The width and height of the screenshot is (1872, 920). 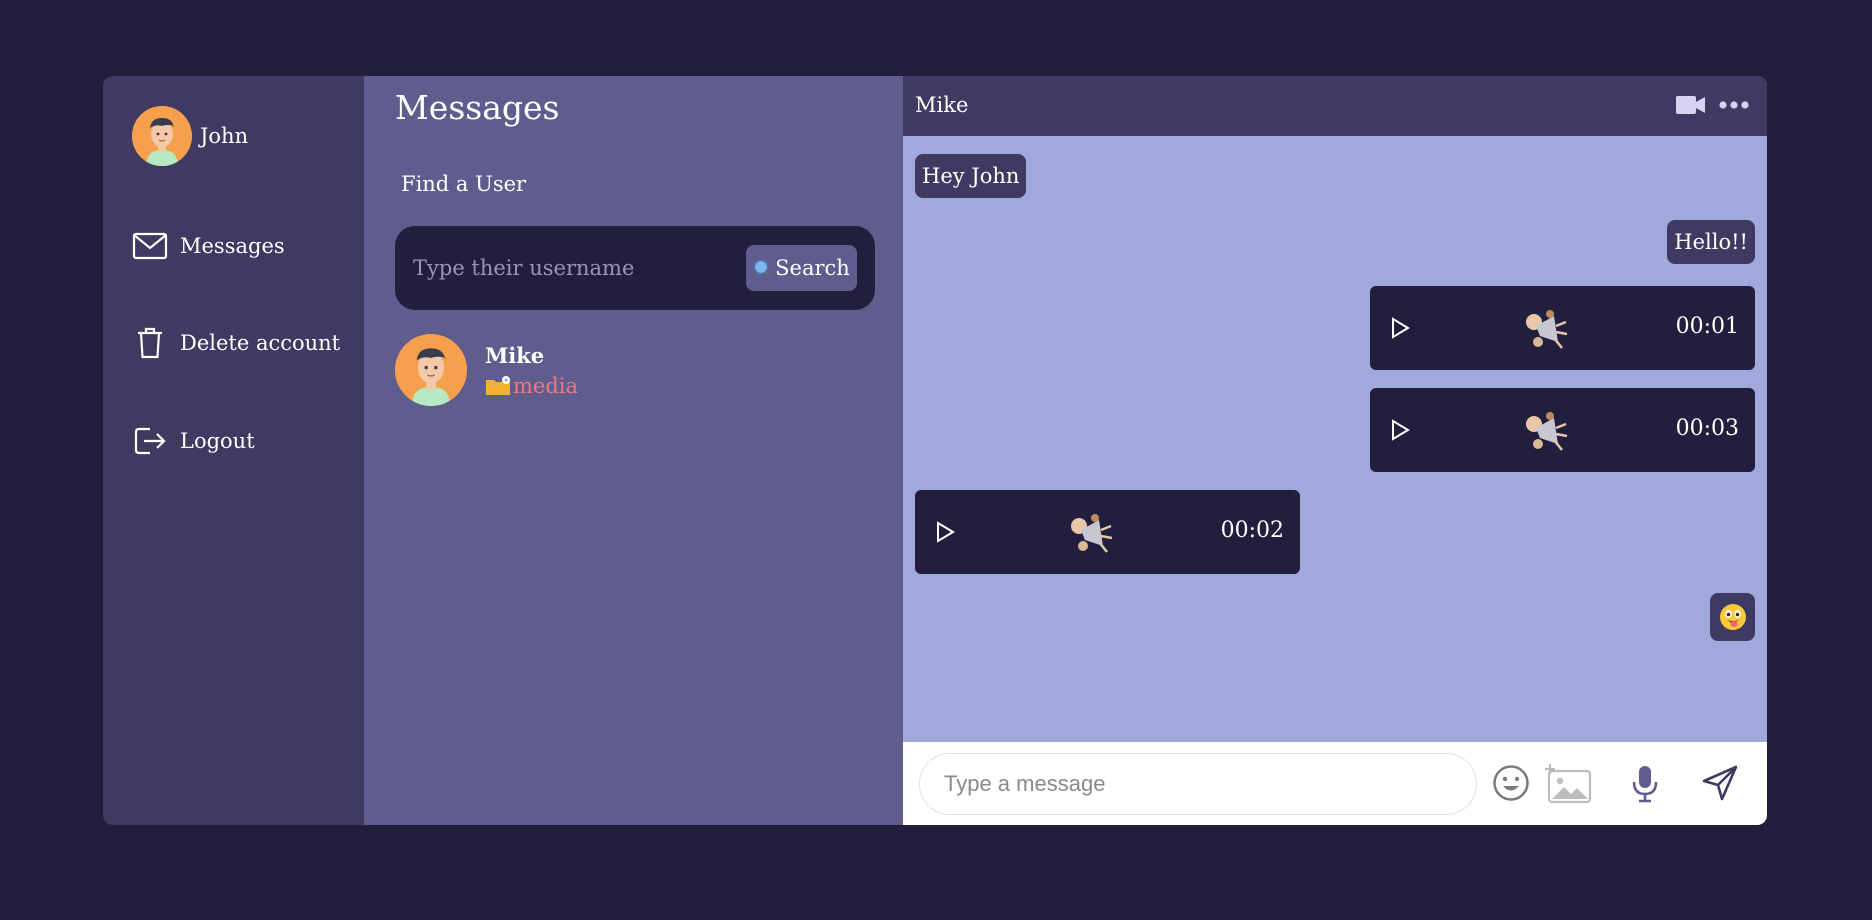 I want to click on audio-message-outgoing: 00:03, so click(x=1562, y=430).